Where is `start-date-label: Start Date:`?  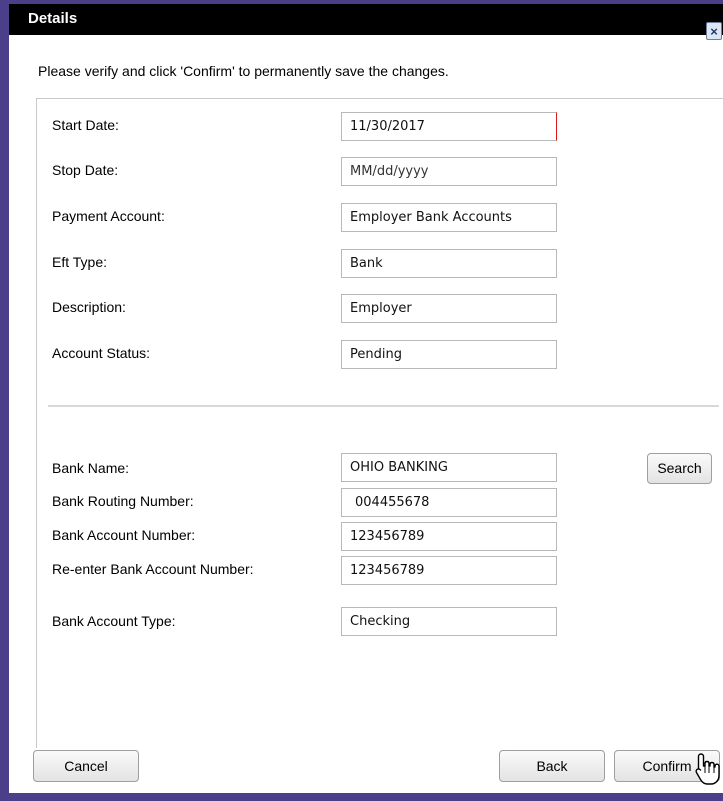
start-date-label: Start Date: is located at coordinates (85, 125).